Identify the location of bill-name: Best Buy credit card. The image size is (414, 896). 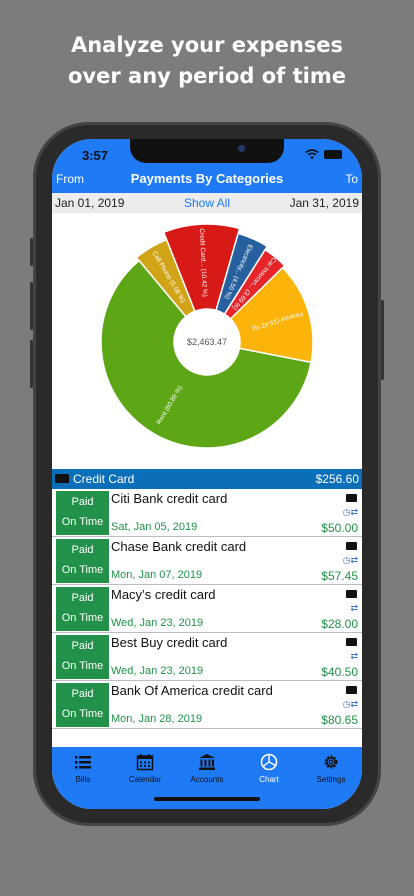
(169, 642).